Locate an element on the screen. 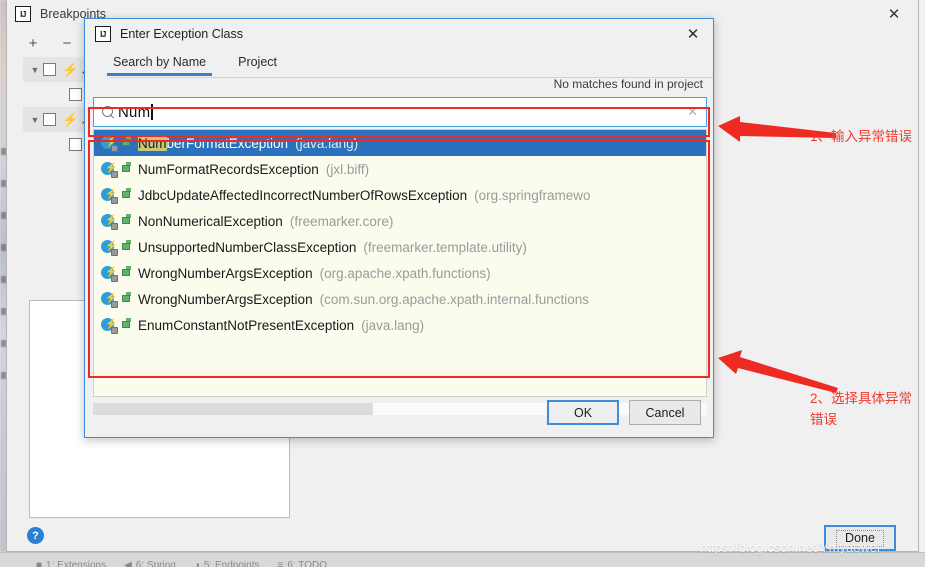 The image size is (925, 567). status-item-endpoints: ◑ 5: Endpoints is located at coordinates (227, 563).